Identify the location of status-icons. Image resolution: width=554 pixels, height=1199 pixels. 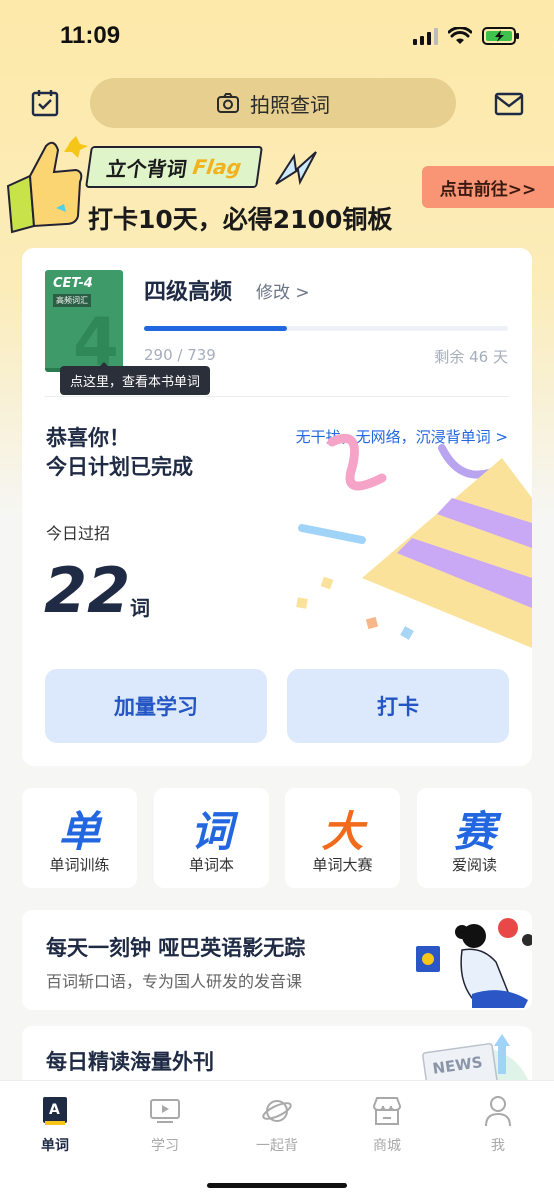
(466, 36).